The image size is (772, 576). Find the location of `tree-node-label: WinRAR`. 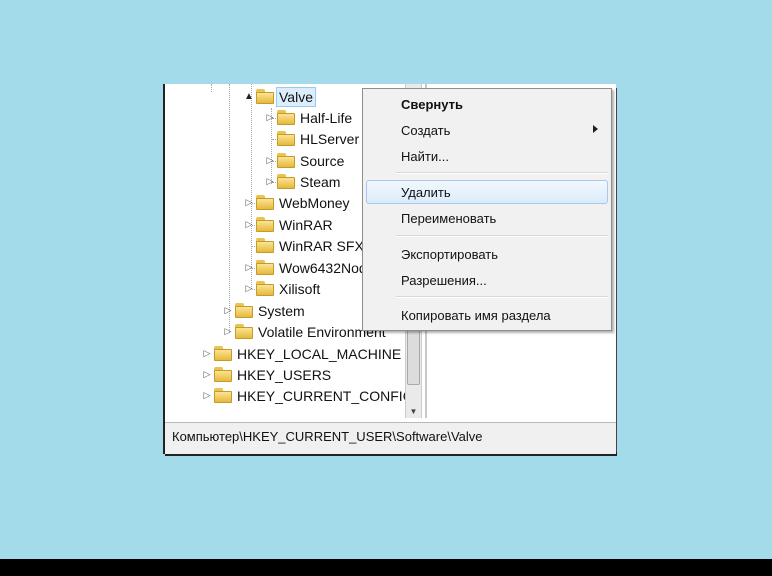

tree-node-label: WinRAR is located at coordinates (306, 224).